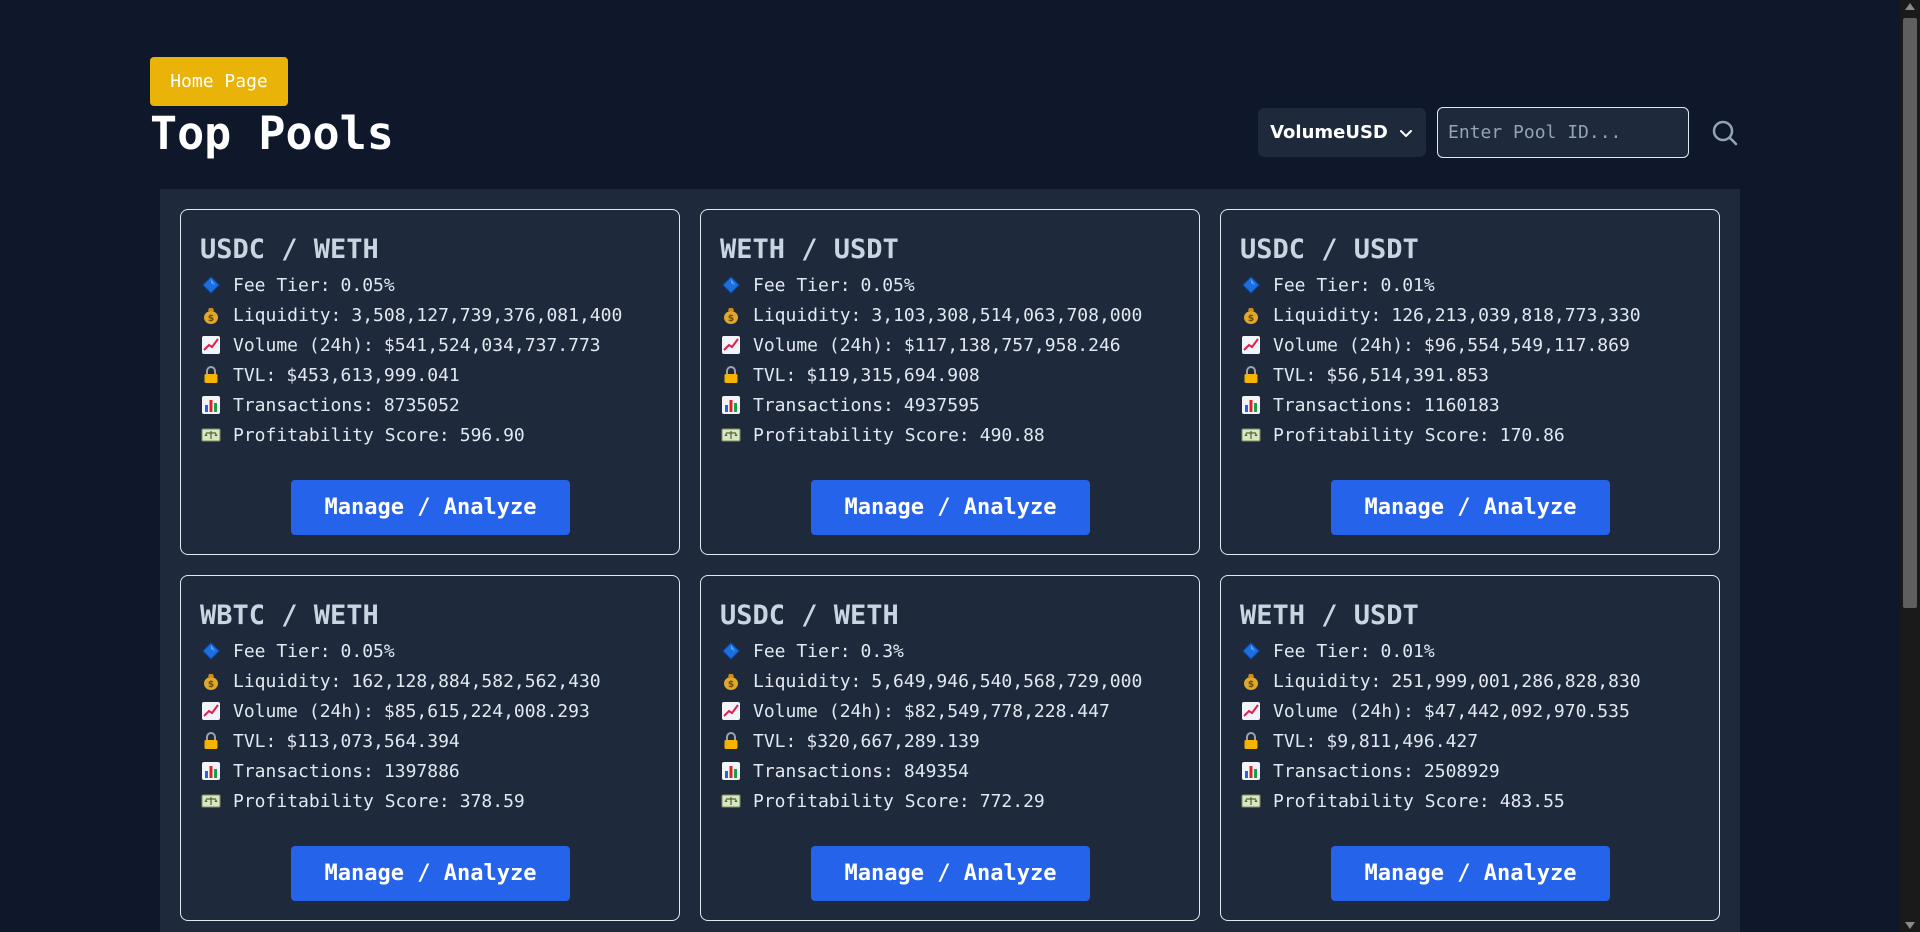 This screenshot has width=1920, height=932. I want to click on pool-stat-tvl: TVL: $453,613,999.041, so click(411, 375).